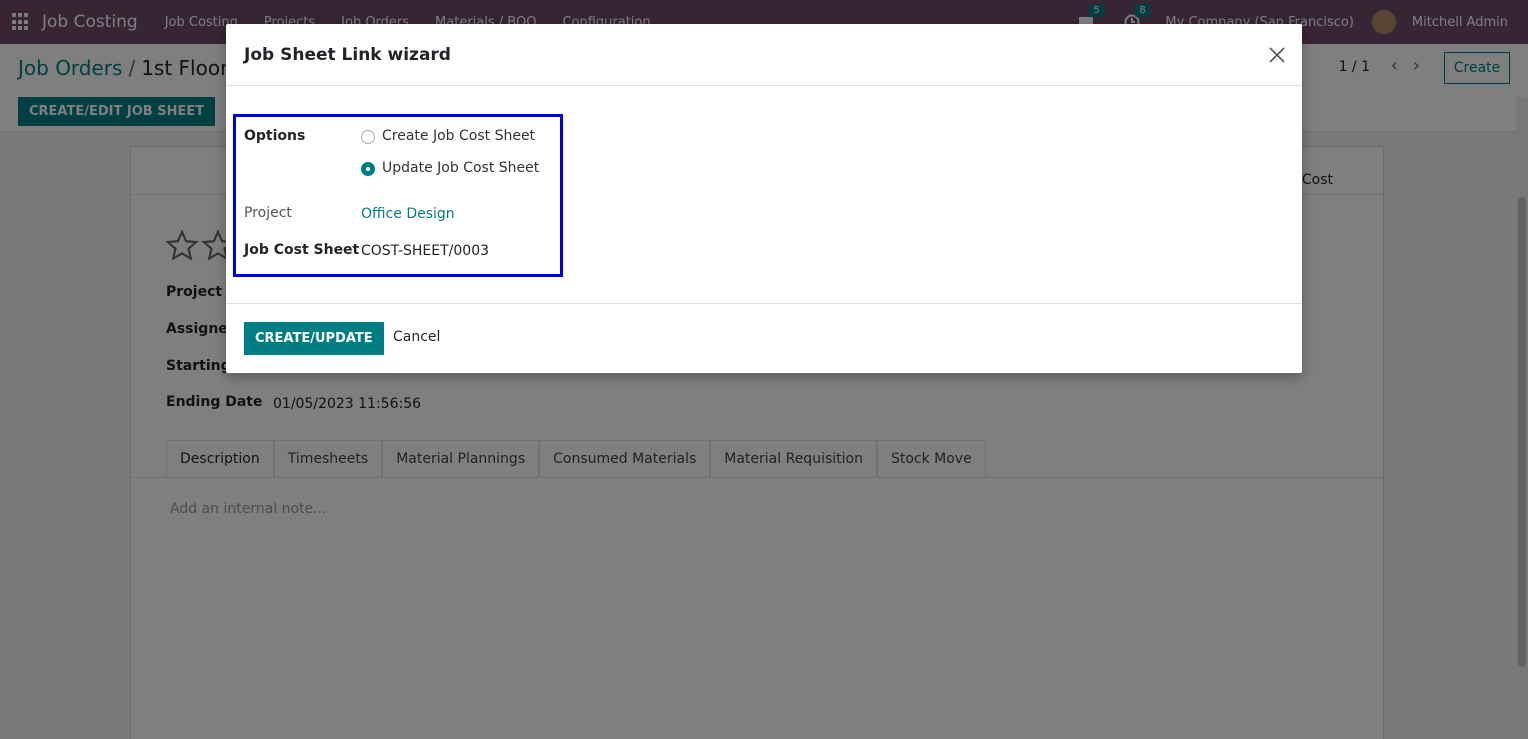 The image size is (1528, 739). I want to click on radio-update-label: Update Job Cost Sheet, so click(460, 168).